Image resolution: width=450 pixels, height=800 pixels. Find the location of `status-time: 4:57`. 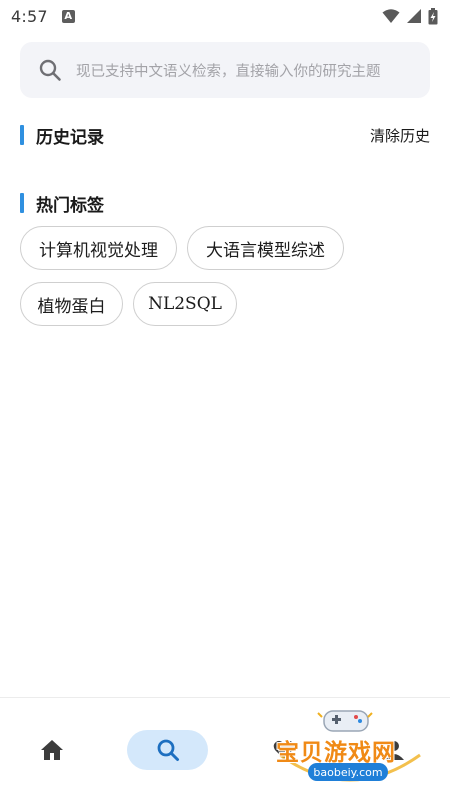

status-time: 4:57 is located at coordinates (29, 16).